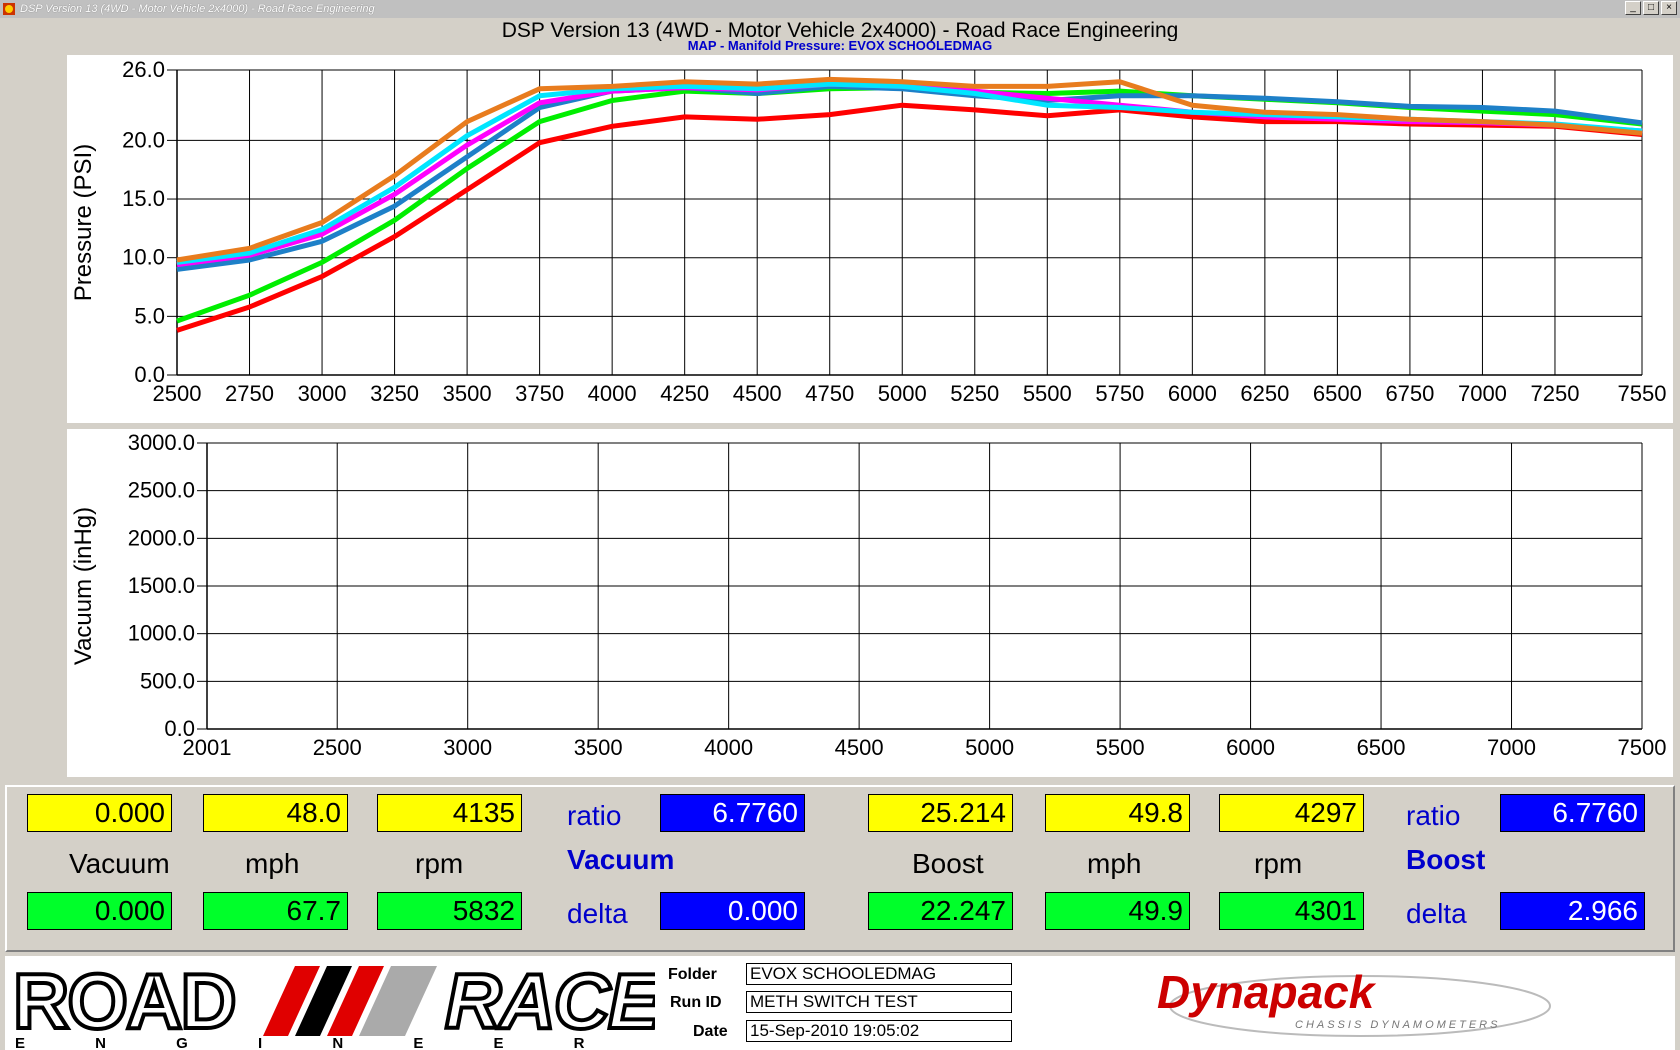  I want to click on ratio-value-left: 6.7760, so click(732, 813).